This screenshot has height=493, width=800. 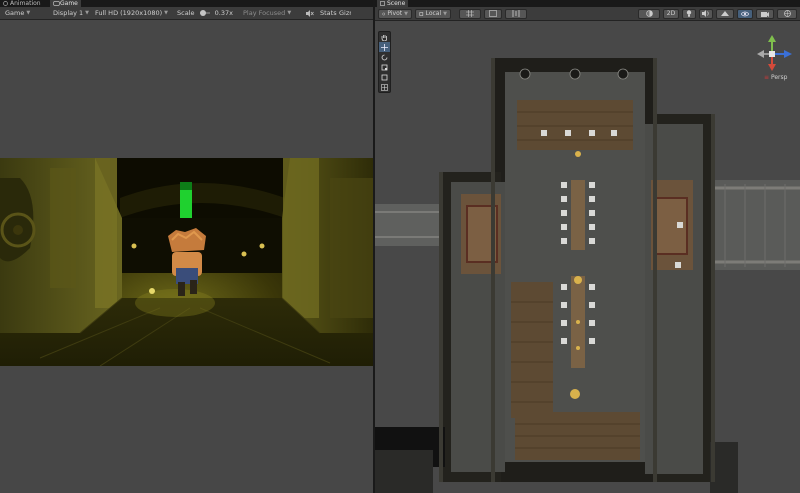 I want to click on toggle-2d-button: 2D, so click(x=671, y=13).